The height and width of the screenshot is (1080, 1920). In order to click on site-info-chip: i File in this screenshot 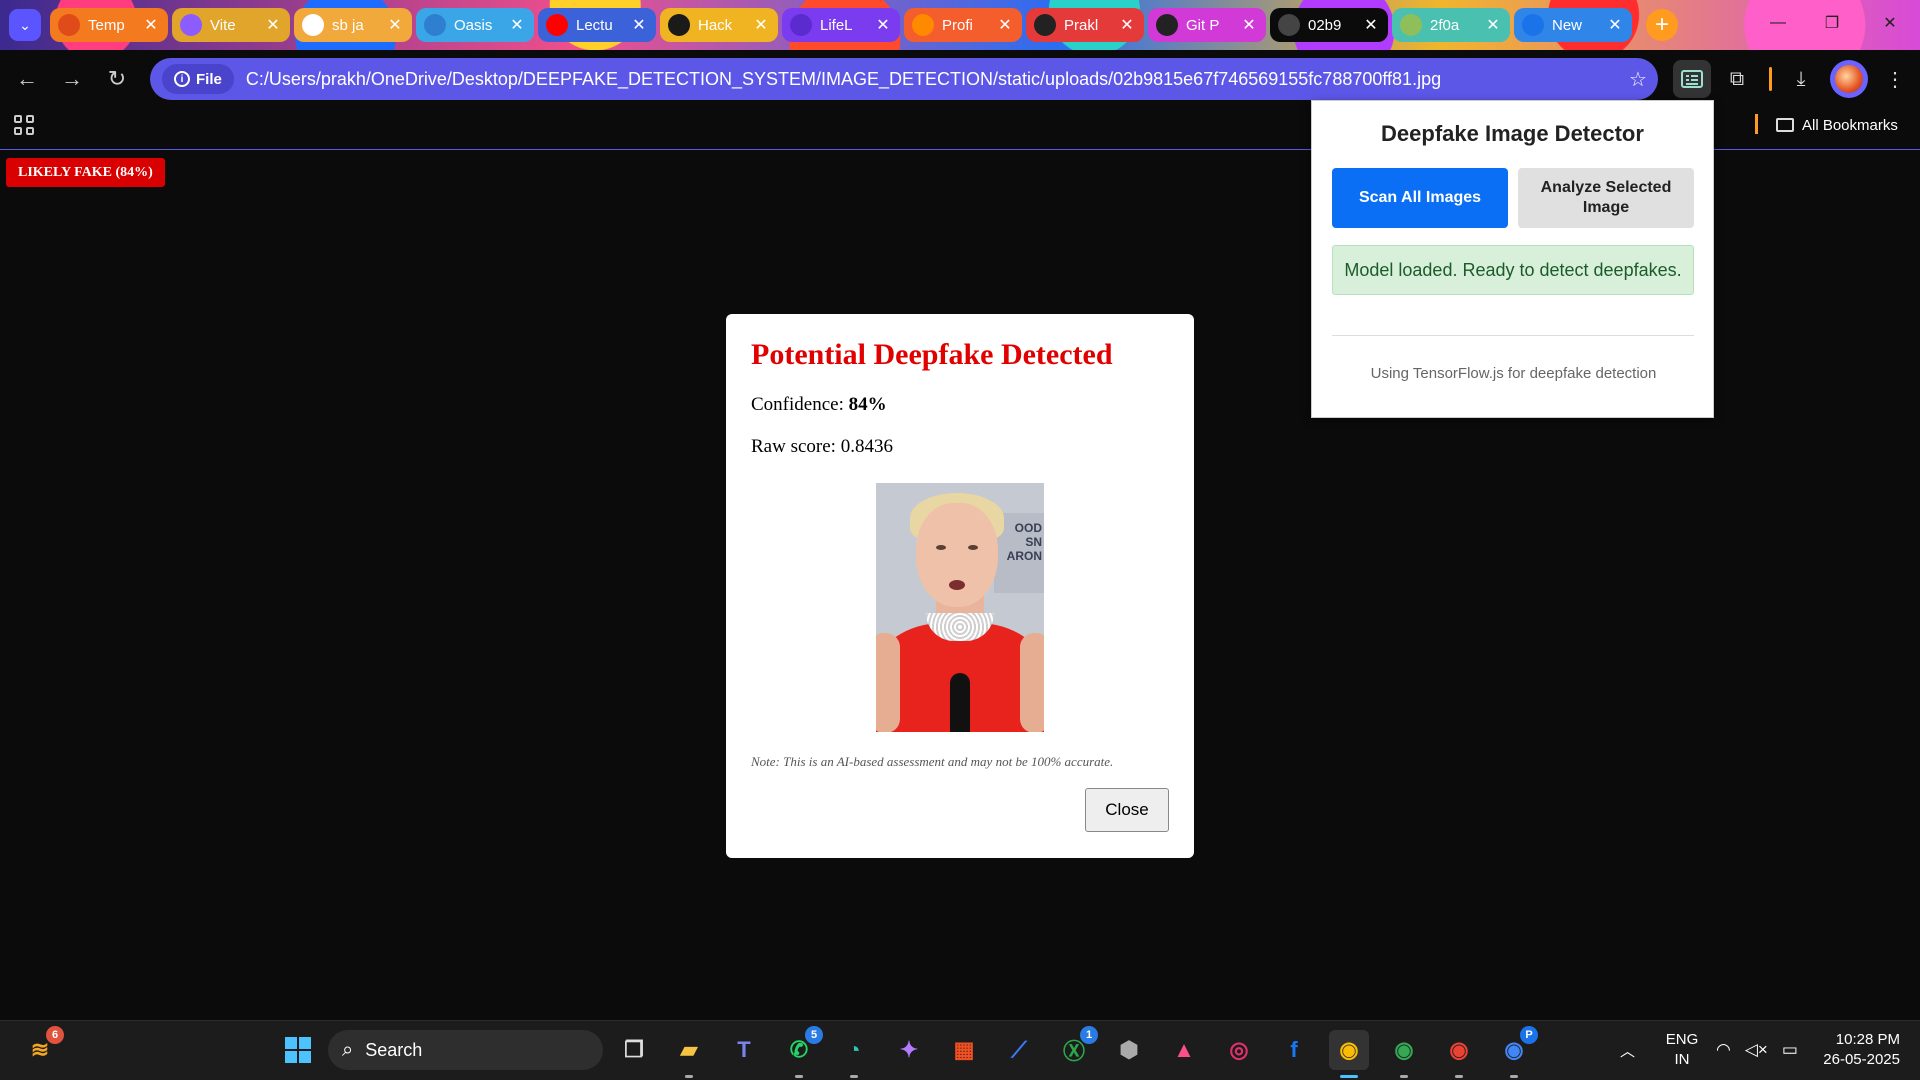, I will do `click(198, 79)`.